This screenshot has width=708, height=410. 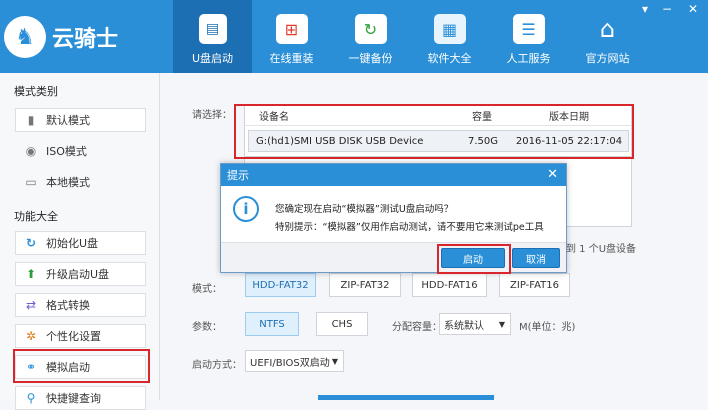 What do you see at coordinates (528, 58) in the screenshot?
I see `nav-label: 人工服务` at bounding box center [528, 58].